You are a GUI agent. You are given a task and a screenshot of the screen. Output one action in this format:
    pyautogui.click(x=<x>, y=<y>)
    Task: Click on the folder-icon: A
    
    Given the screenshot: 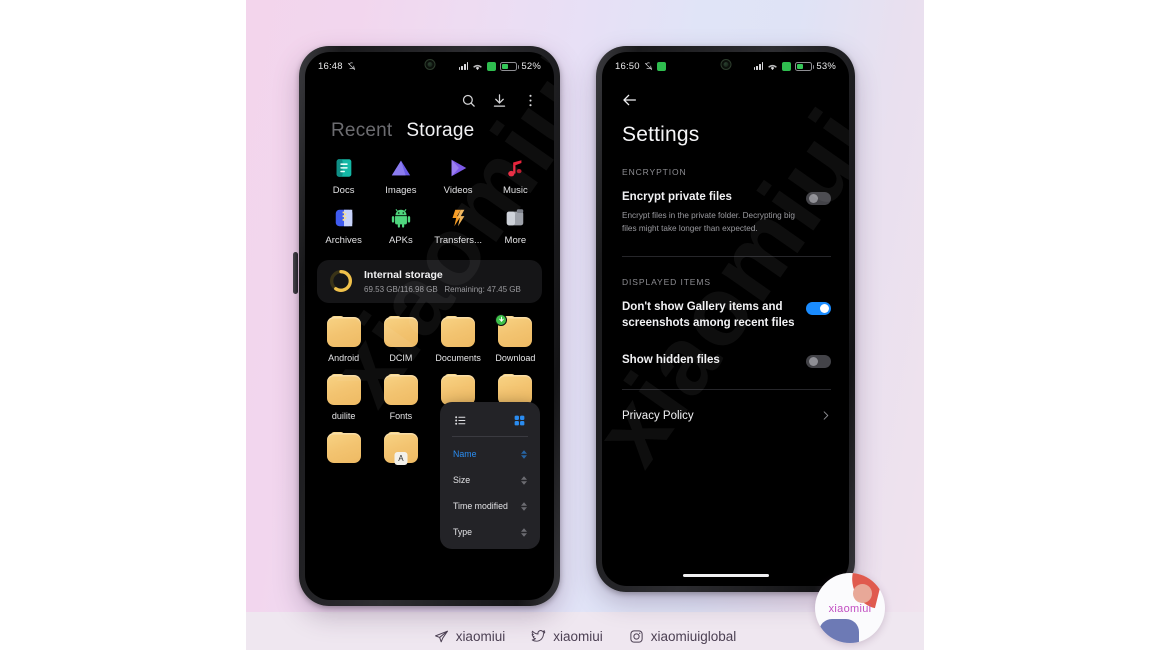 What is the action you would take?
    pyautogui.click(x=400, y=448)
    